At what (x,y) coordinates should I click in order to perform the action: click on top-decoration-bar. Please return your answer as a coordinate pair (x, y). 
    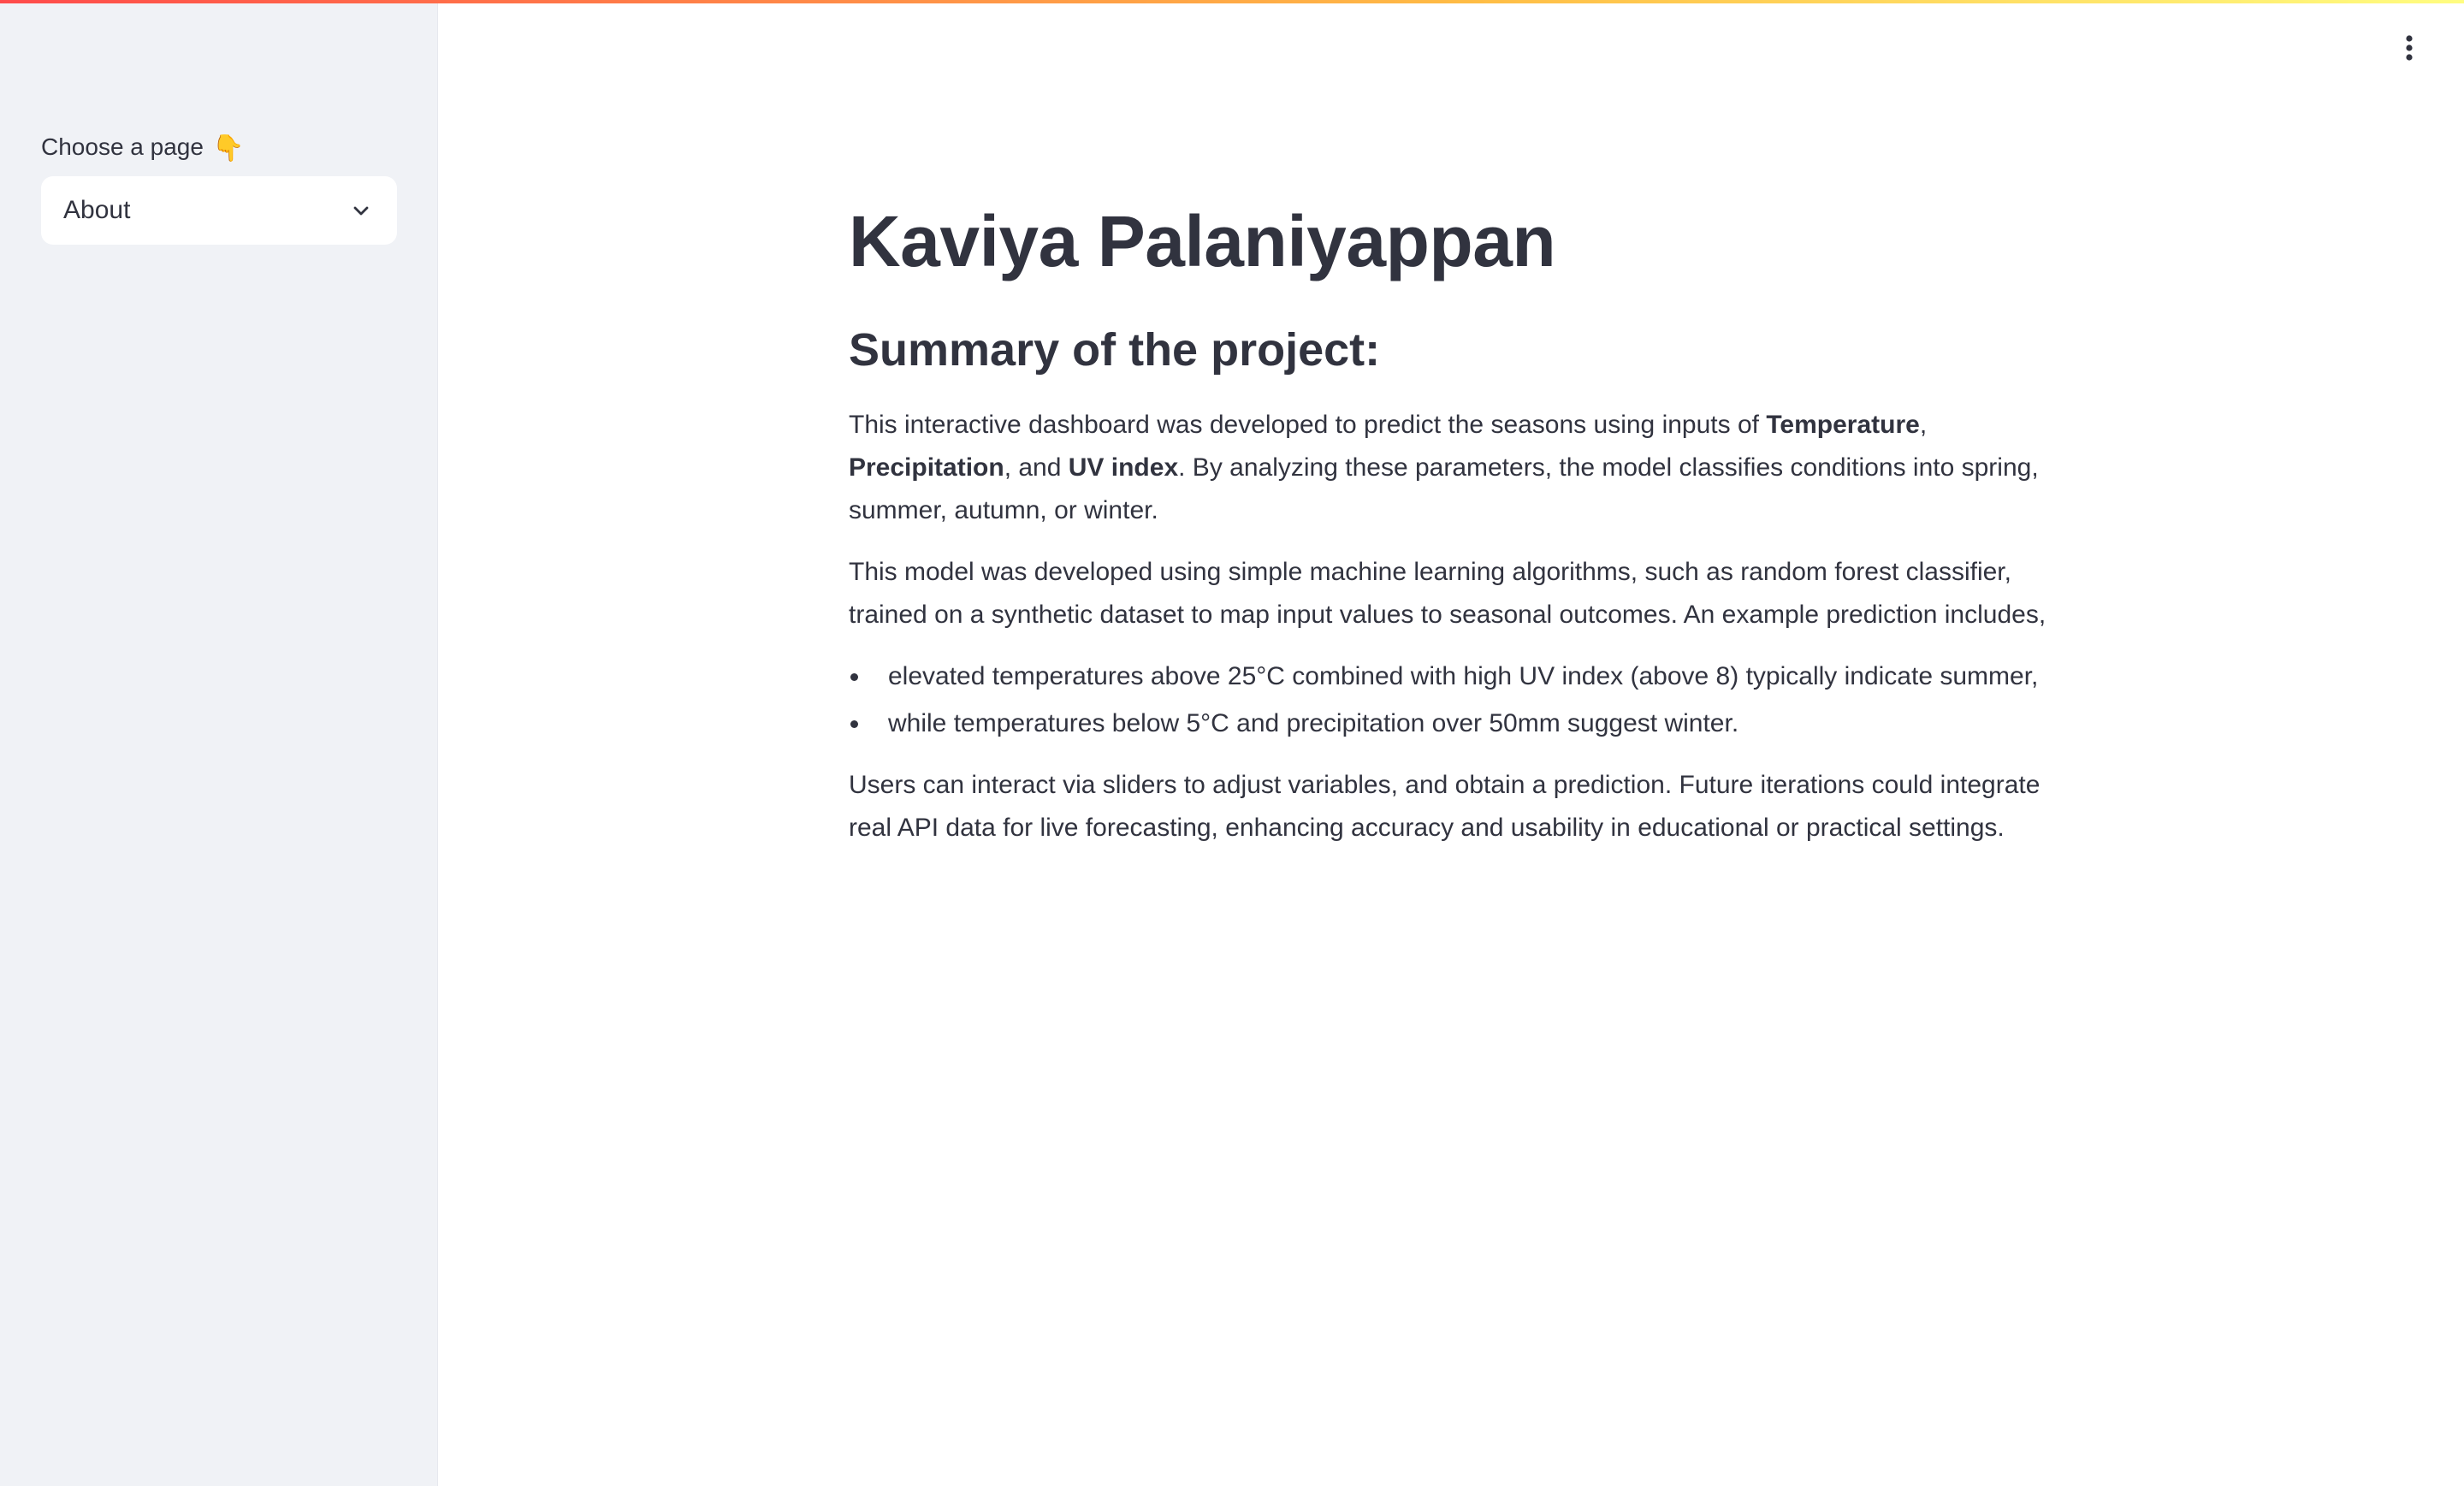
    Looking at the image, I should click on (1232, 1).